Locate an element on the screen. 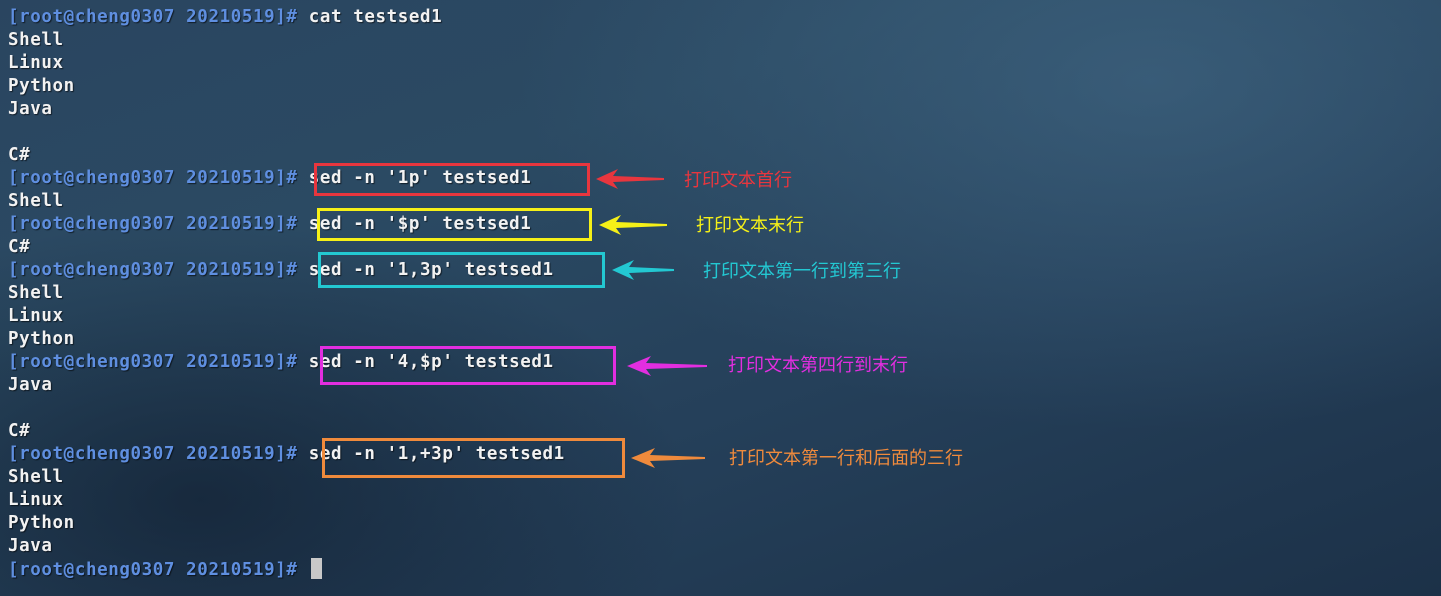  arrow-icon-line-4-to-end is located at coordinates (667, 366).